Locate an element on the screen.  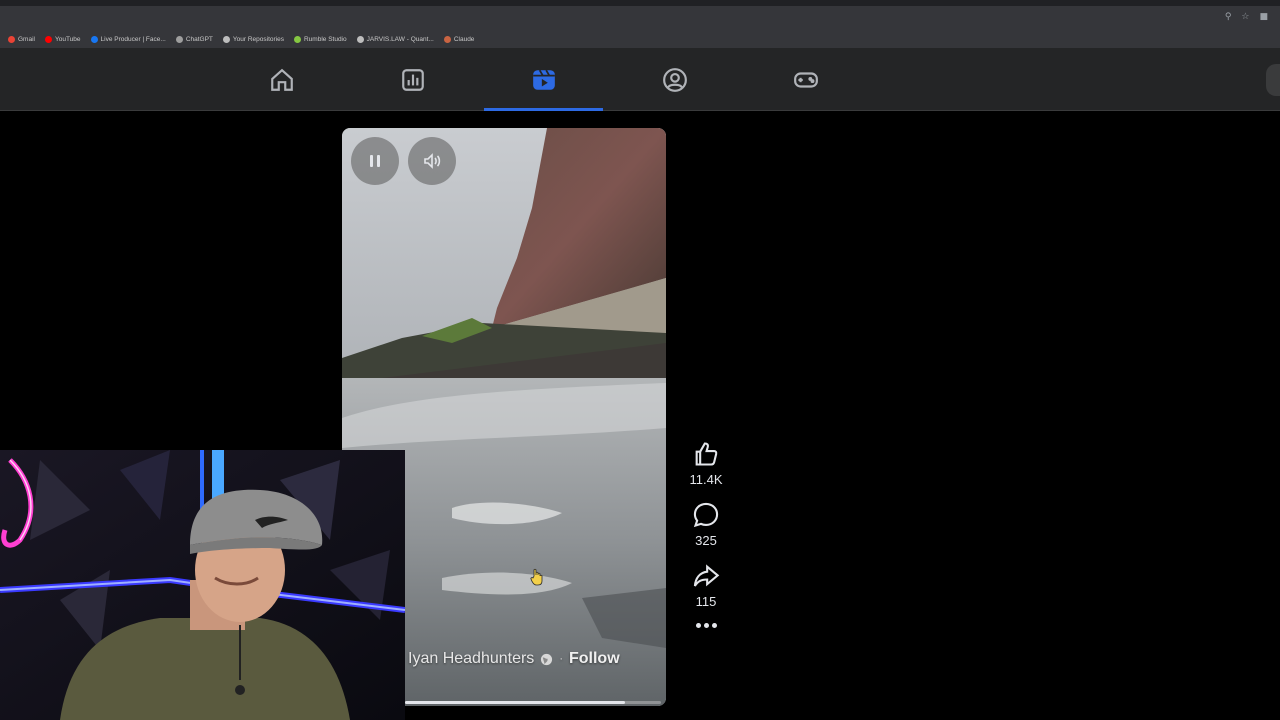
like-button: 11.4K is located at coordinates (706, 463).